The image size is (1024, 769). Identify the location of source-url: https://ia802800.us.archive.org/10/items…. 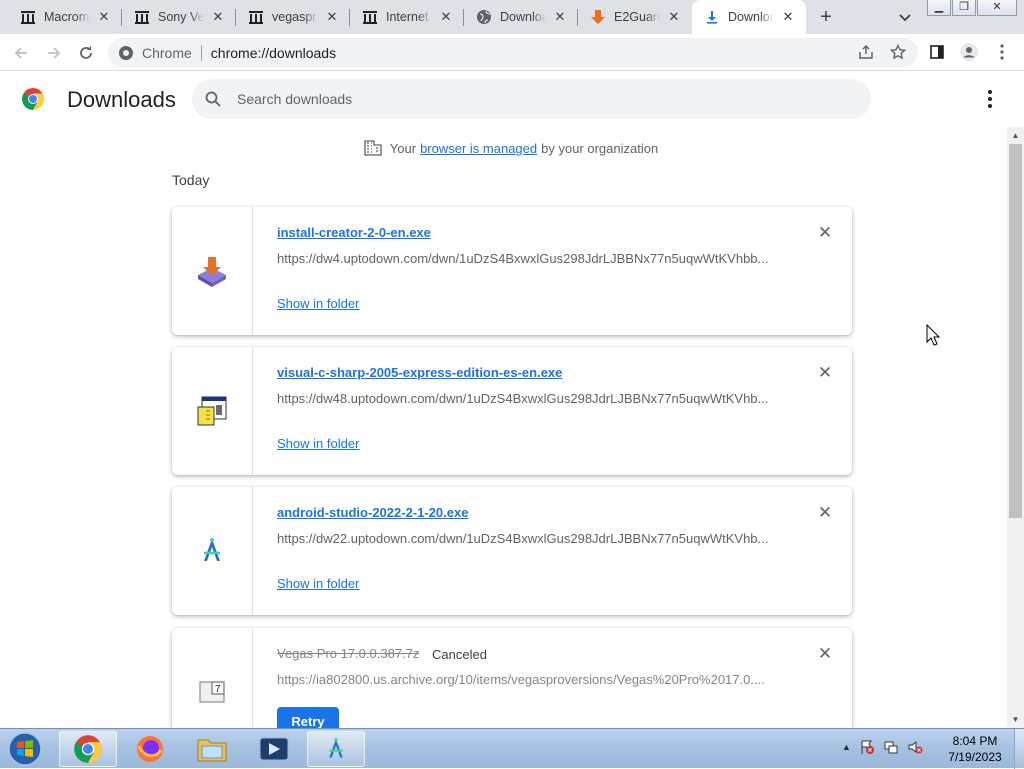
(527, 679).